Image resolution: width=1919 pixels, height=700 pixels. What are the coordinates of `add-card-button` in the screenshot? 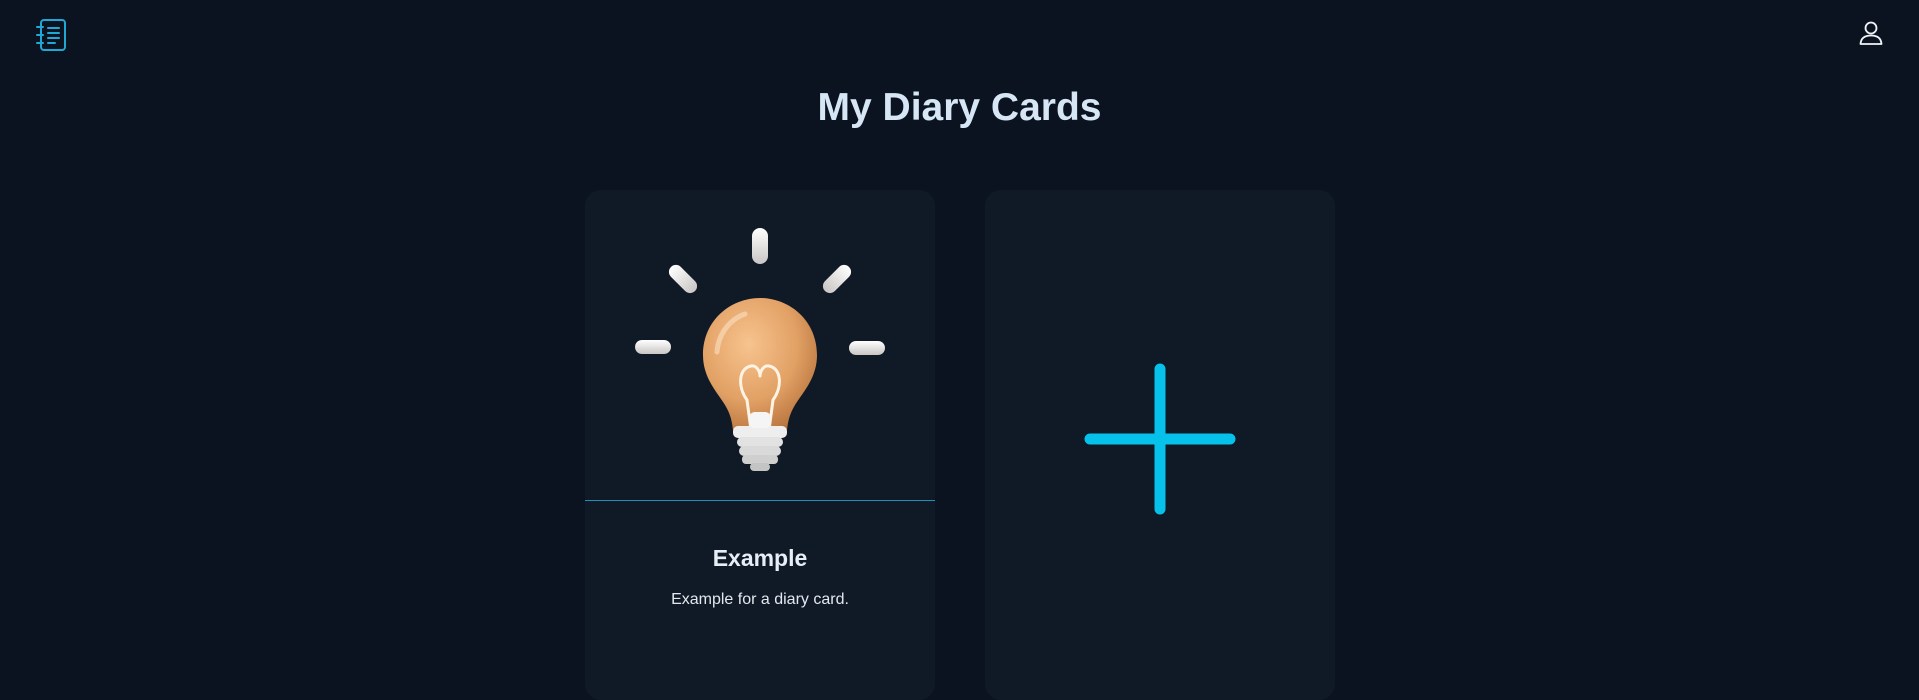 It's located at (1160, 445).